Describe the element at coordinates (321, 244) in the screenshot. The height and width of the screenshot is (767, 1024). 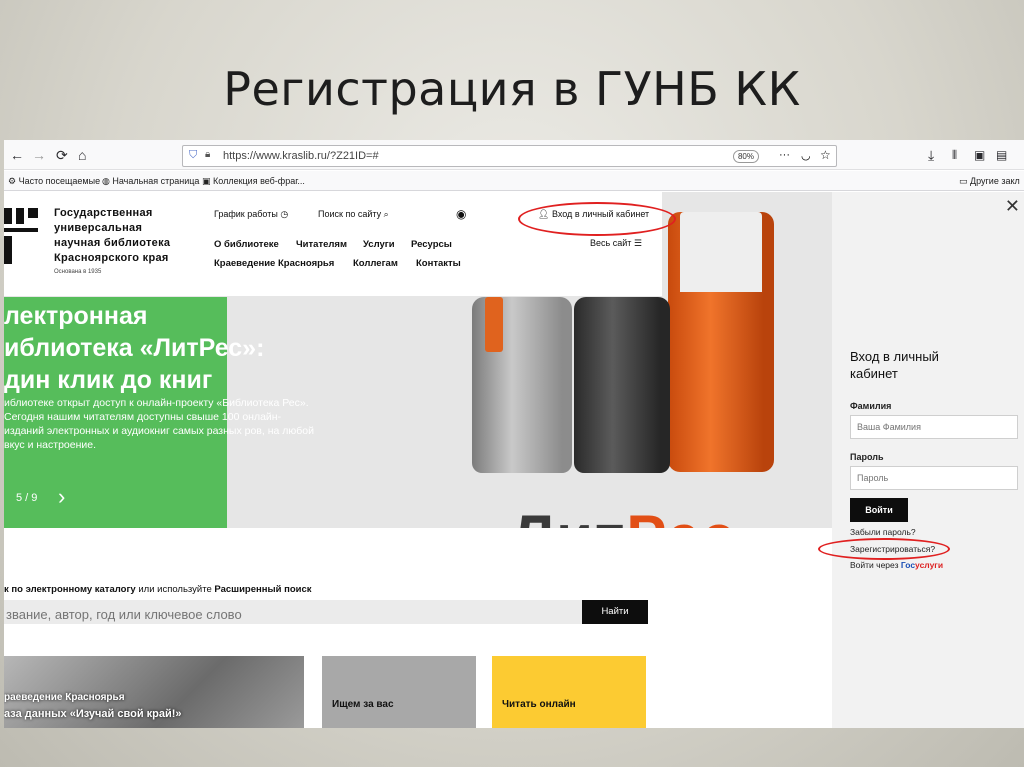
I see `nav-readers: Читателям` at that location.